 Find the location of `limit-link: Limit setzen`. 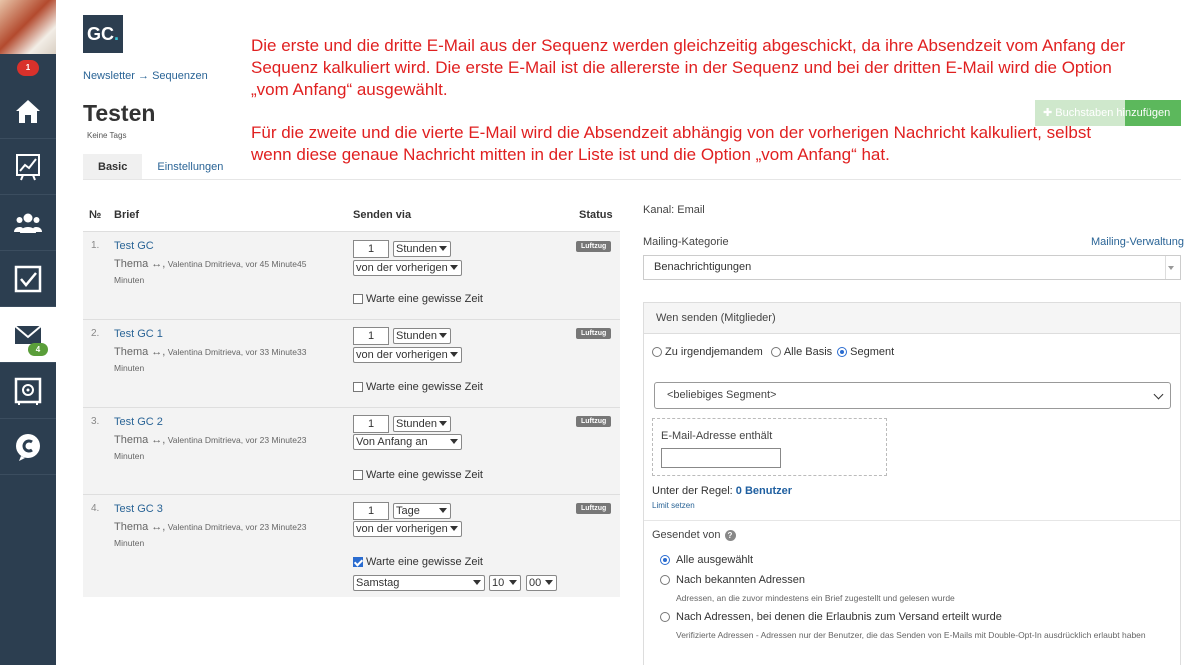

limit-link: Limit setzen is located at coordinates (673, 505).